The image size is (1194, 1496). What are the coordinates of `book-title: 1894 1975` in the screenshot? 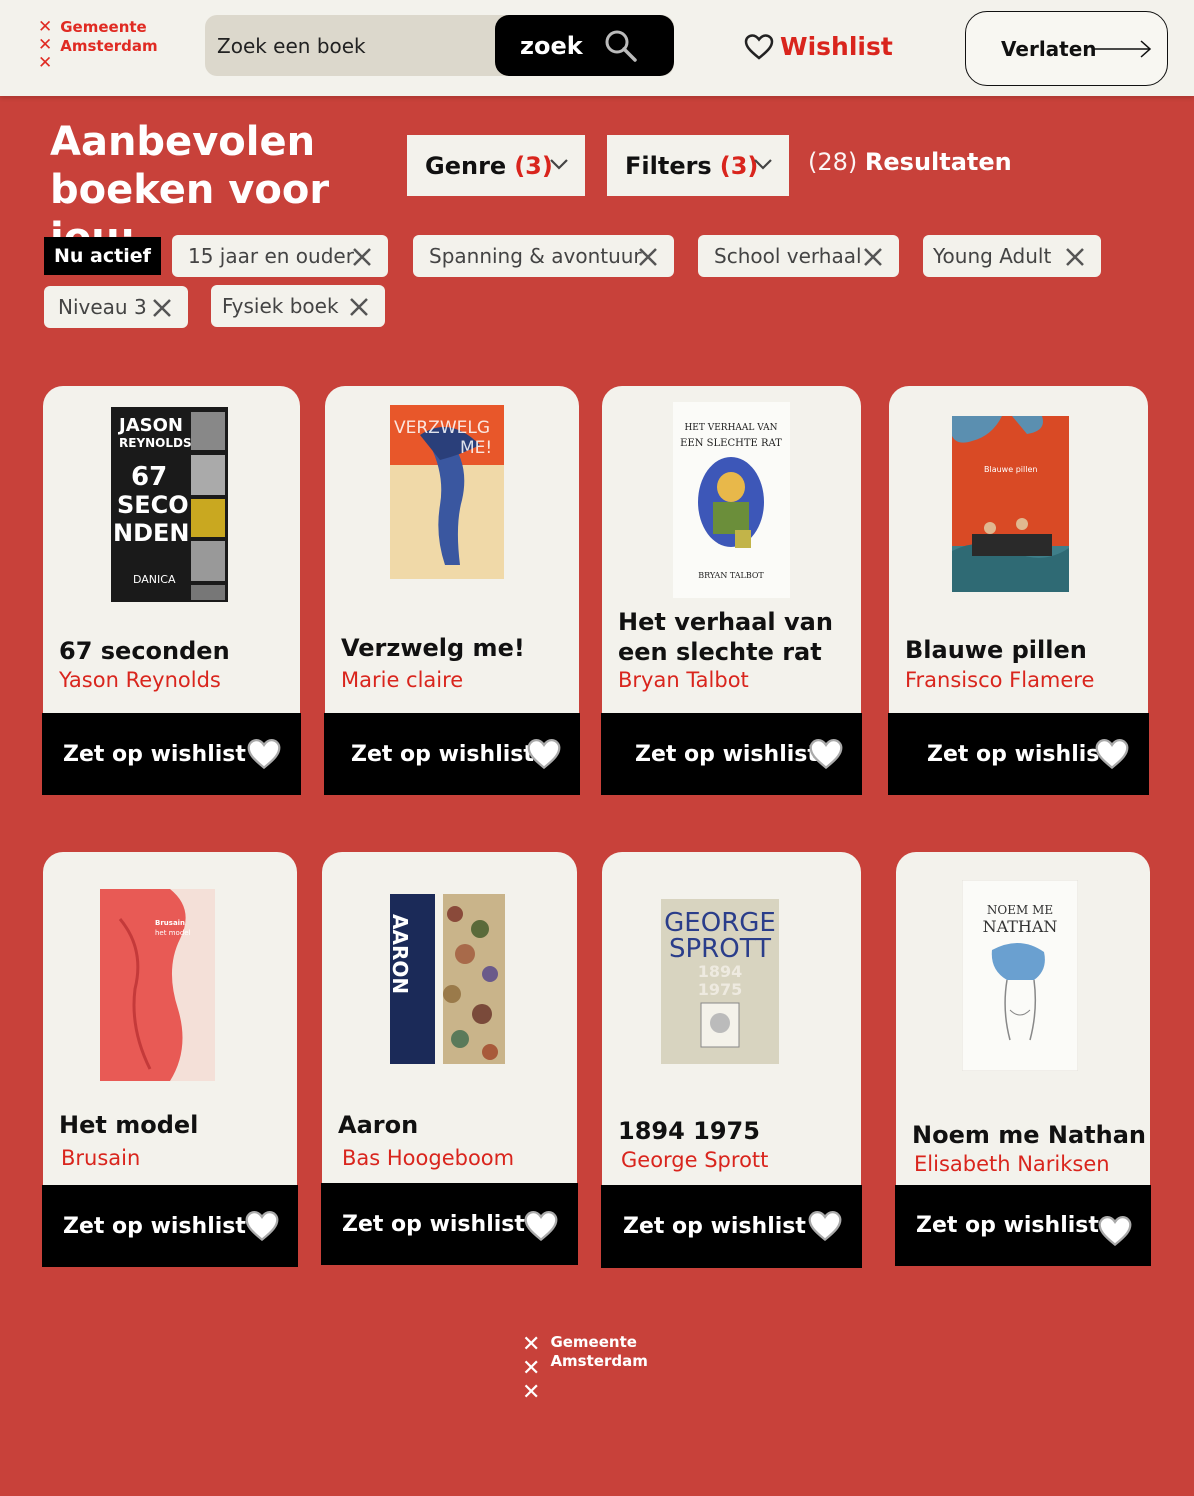 It's located at (689, 1131).